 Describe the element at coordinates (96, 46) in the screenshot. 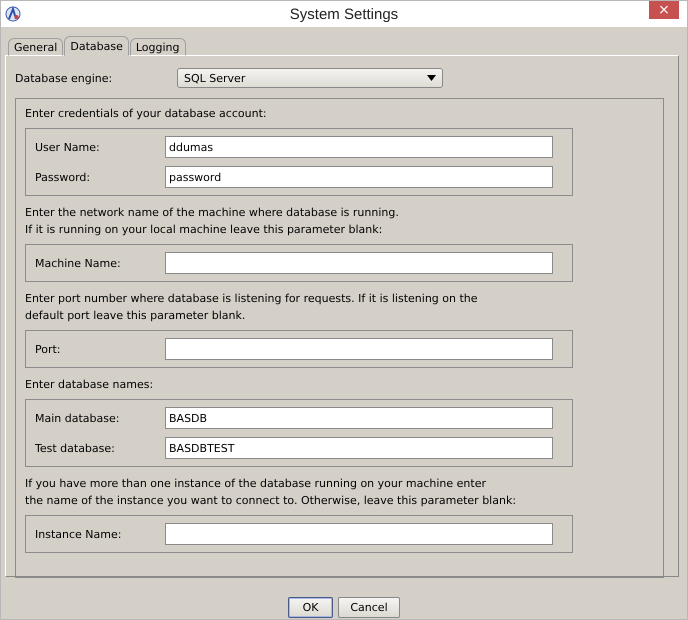

I see `tab: Database` at that location.